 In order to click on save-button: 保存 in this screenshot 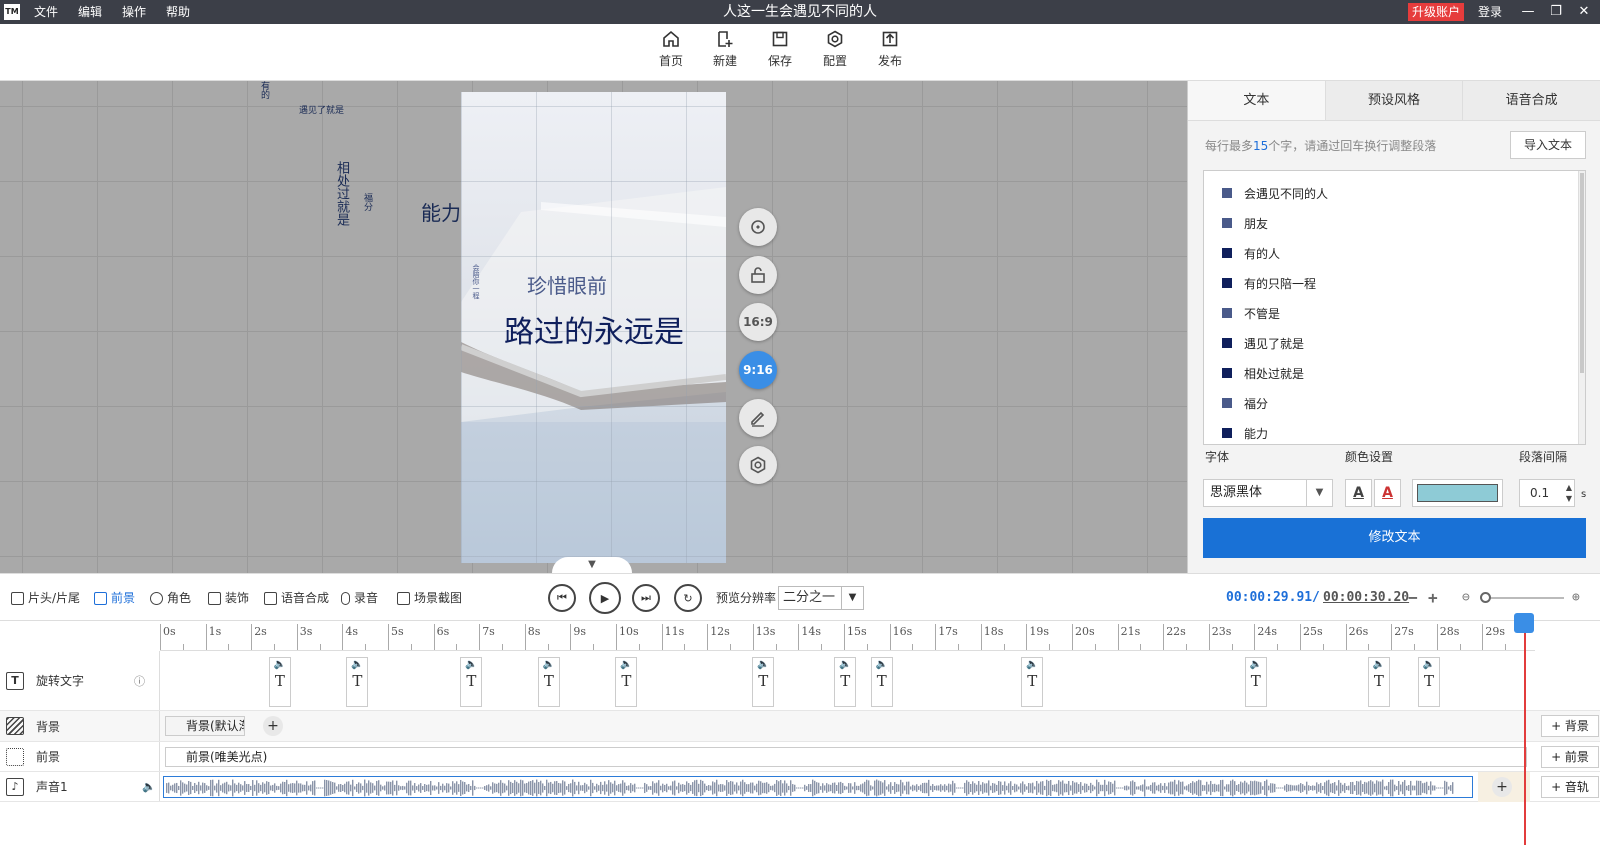, I will do `click(780, 49)`.